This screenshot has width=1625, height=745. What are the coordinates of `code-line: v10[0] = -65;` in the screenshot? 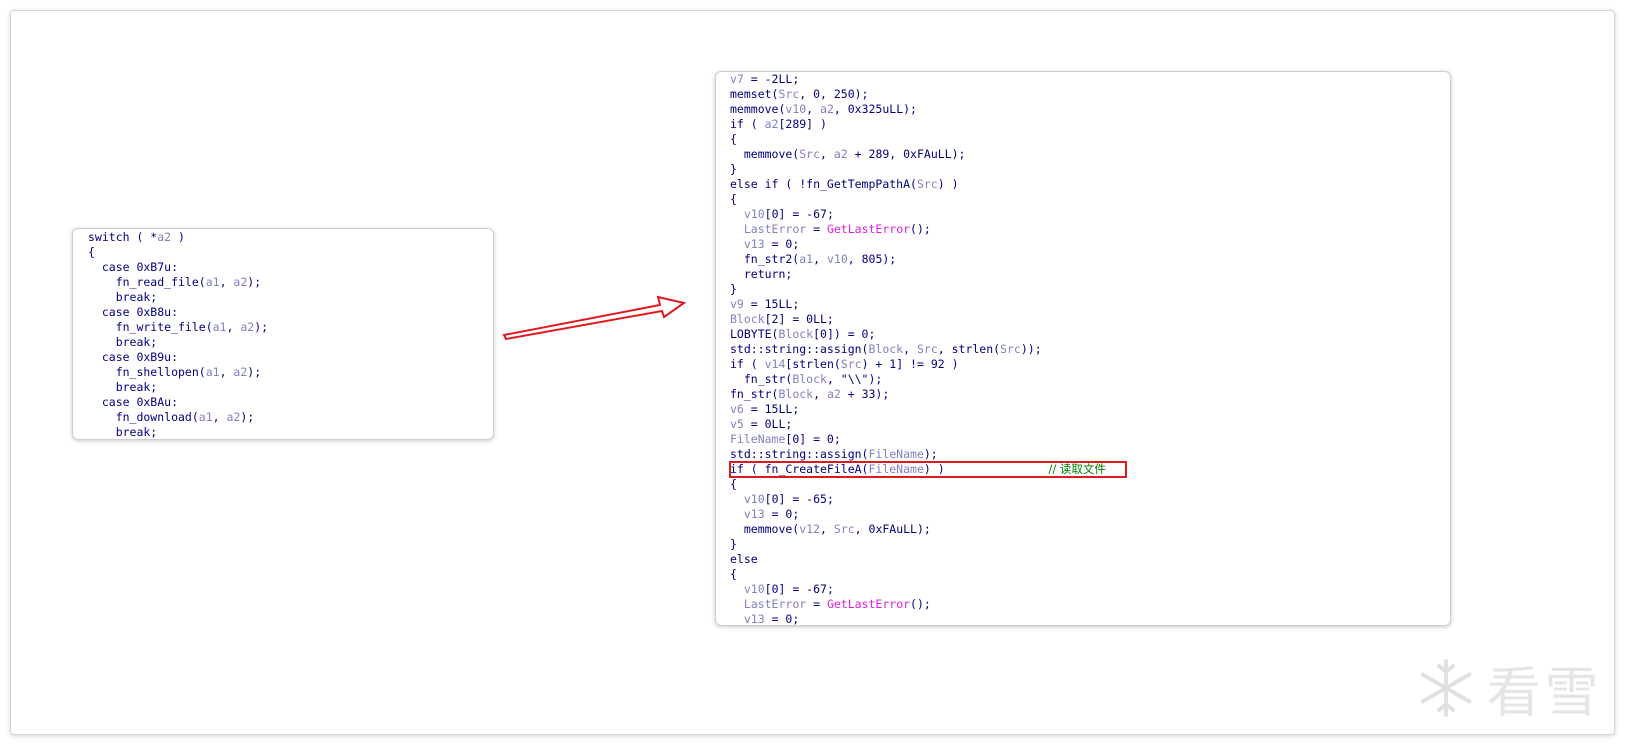 It's located at (788, 499).